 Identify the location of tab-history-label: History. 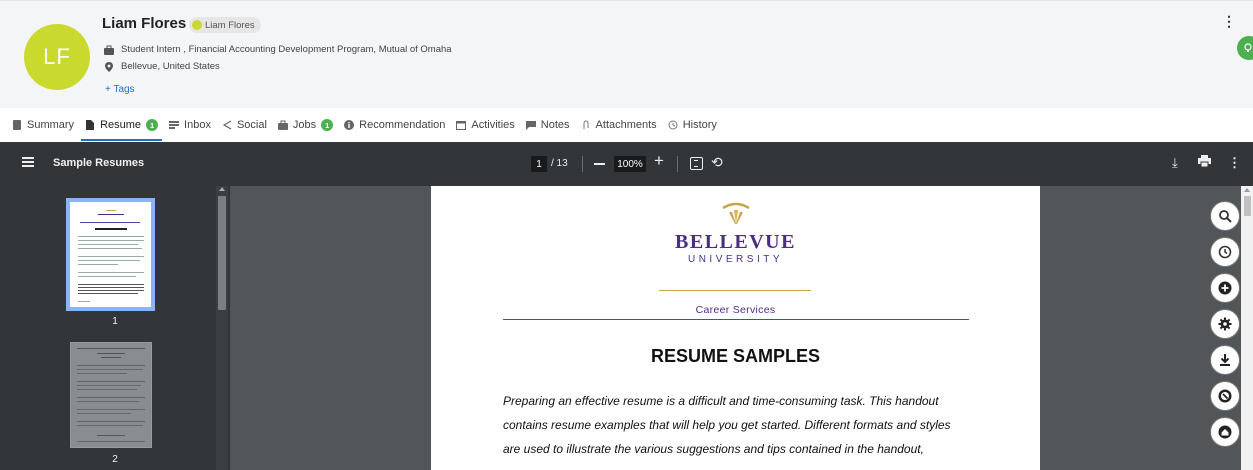
(699, 125).